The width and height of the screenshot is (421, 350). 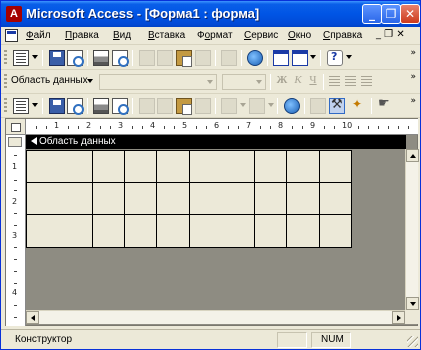 What do you see at coordinates (318, 106) in the screenshot?
I see `field-list-icon` at bounding box center [318, 106].